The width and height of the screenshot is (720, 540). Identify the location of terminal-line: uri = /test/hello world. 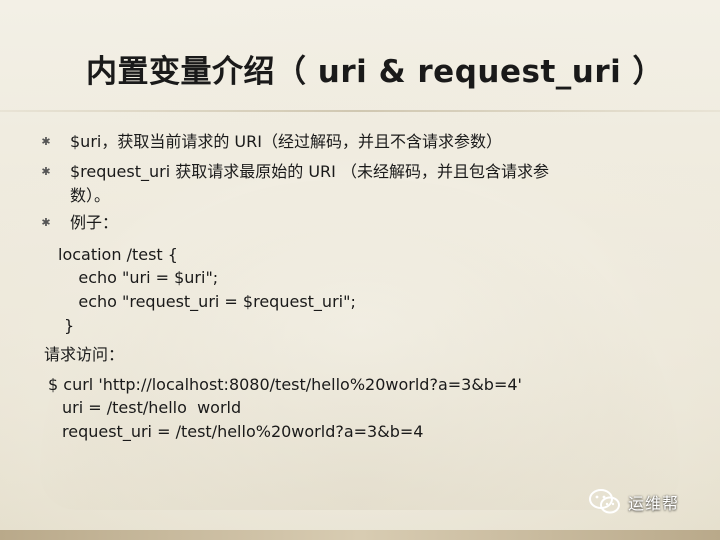
(152, 407).